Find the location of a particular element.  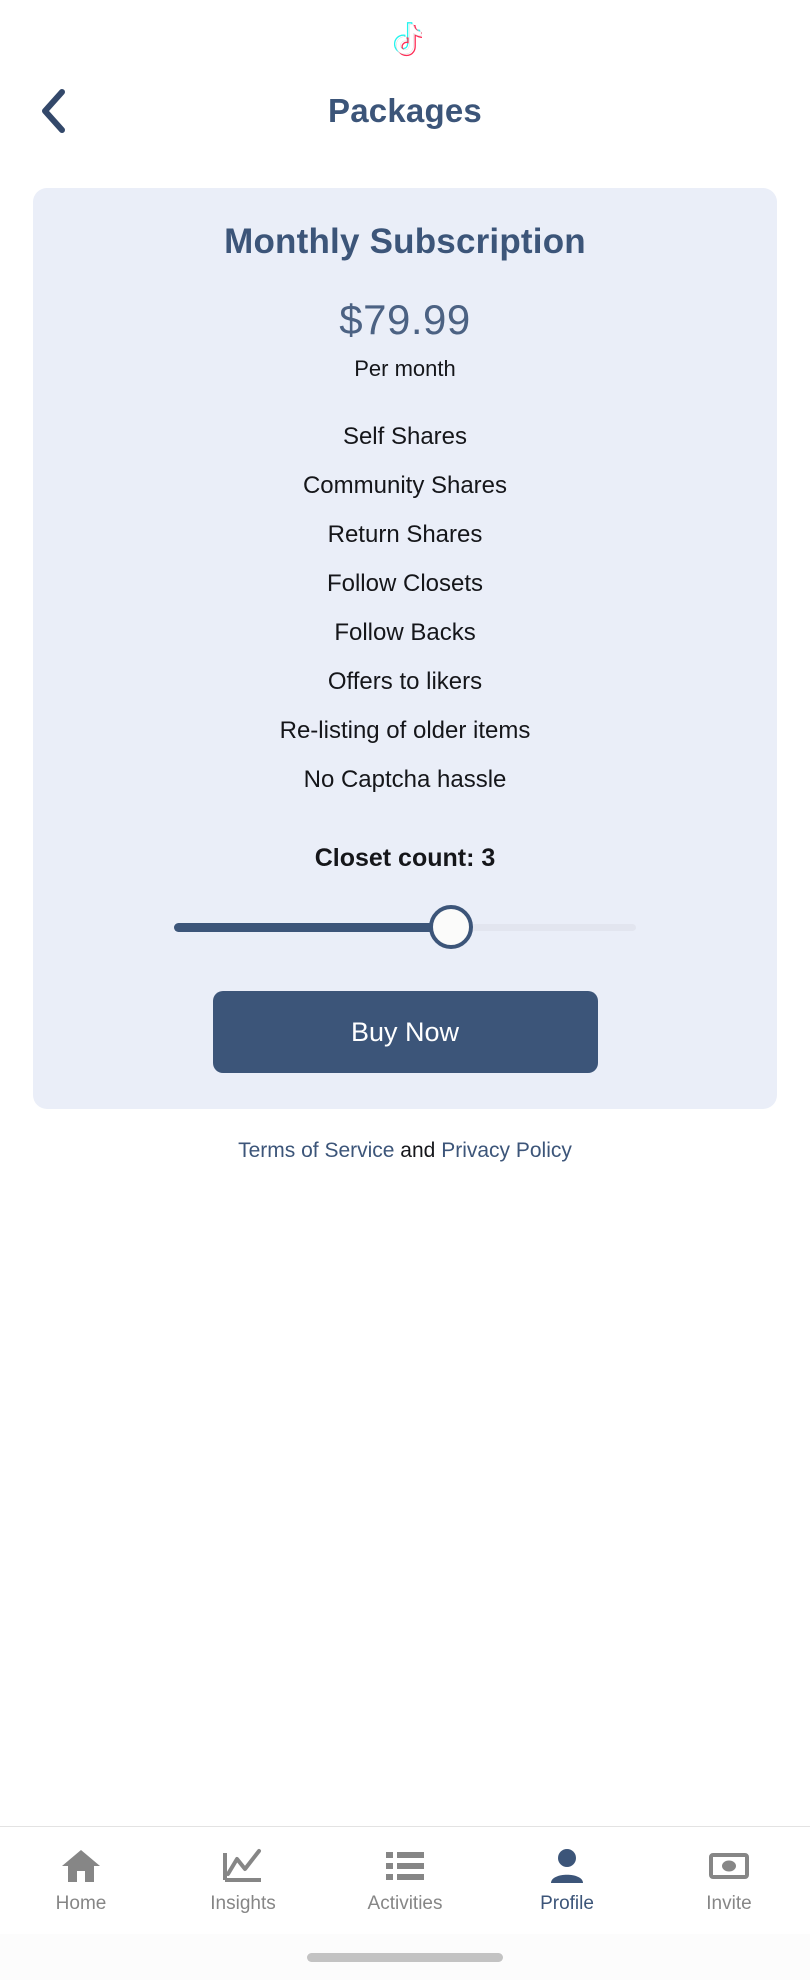

list-item: Offers to likers is located at coordinates (405, 681).